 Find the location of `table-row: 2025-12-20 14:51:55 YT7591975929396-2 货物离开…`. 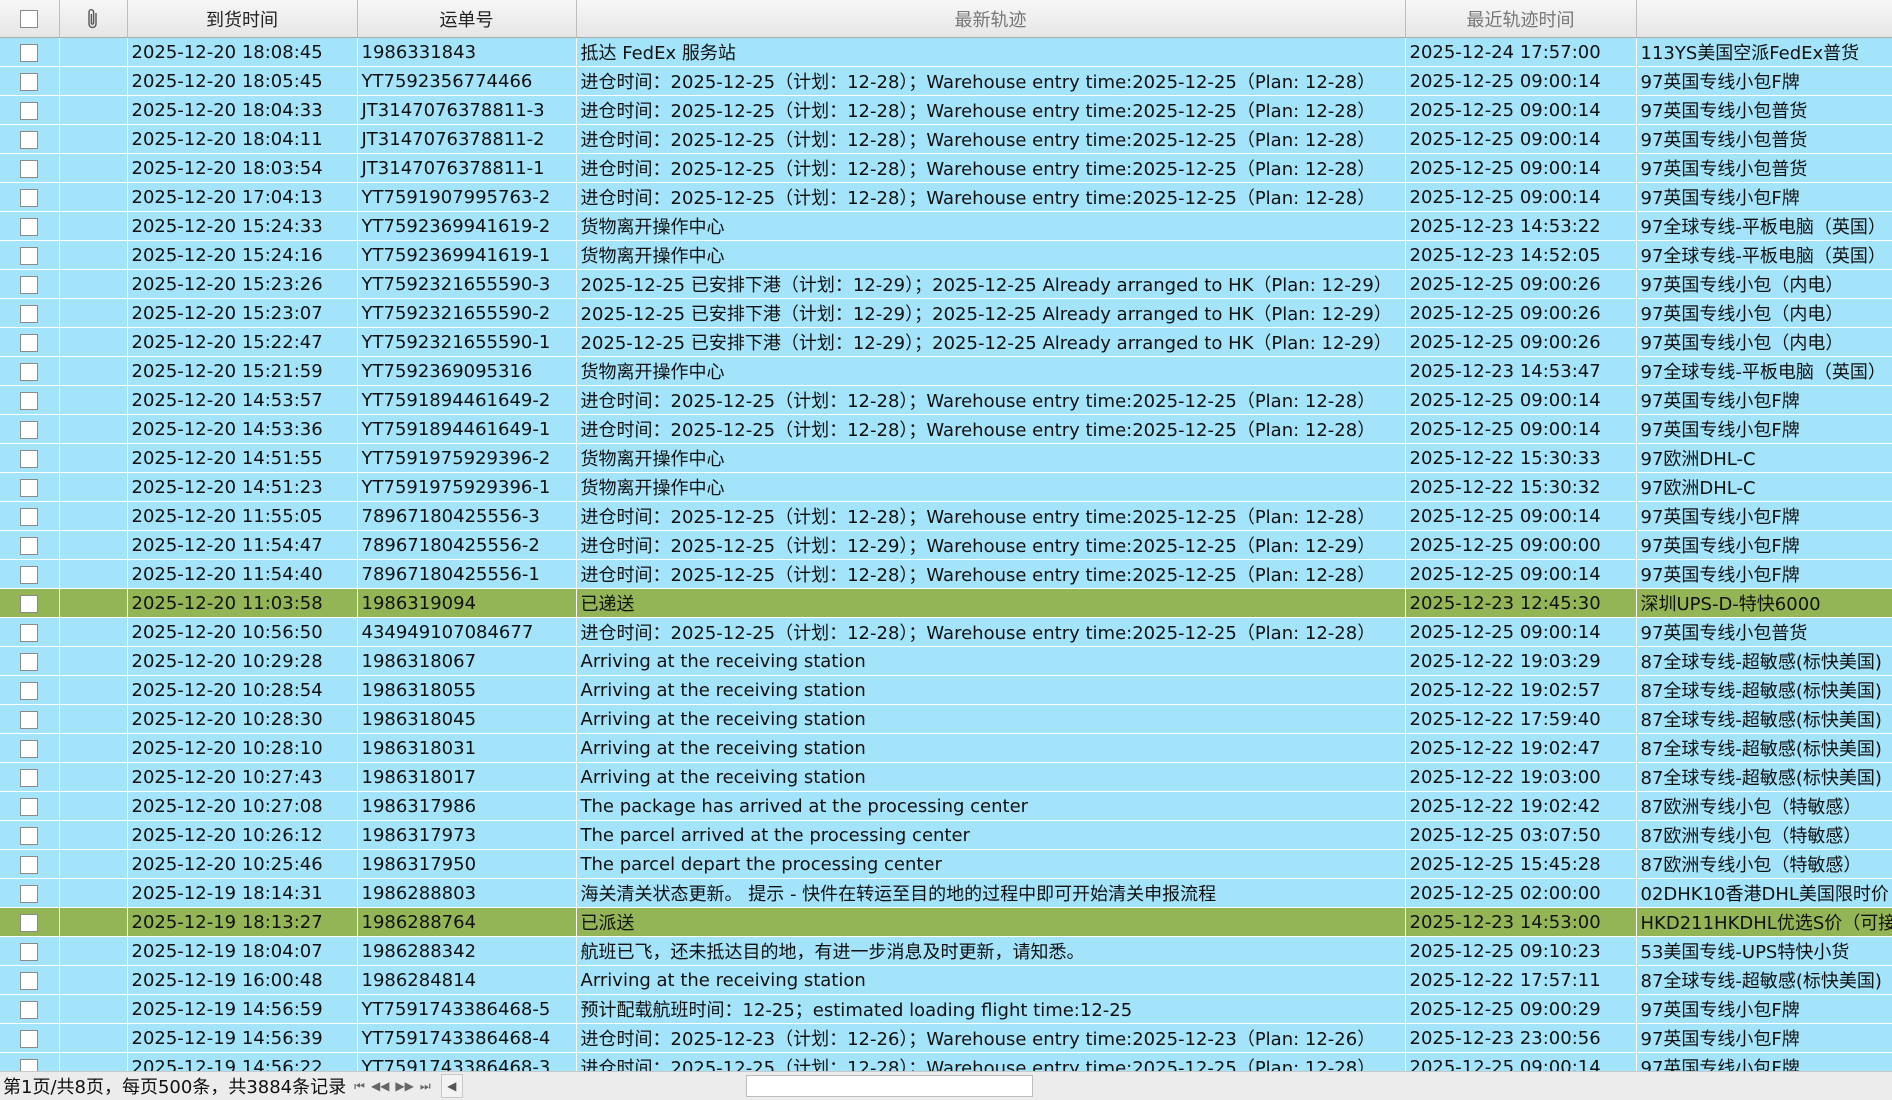

table-row: 2025-12-20 14:51:55 YT7591975929396-2 货物离开… is located at coordinates (946, 458).